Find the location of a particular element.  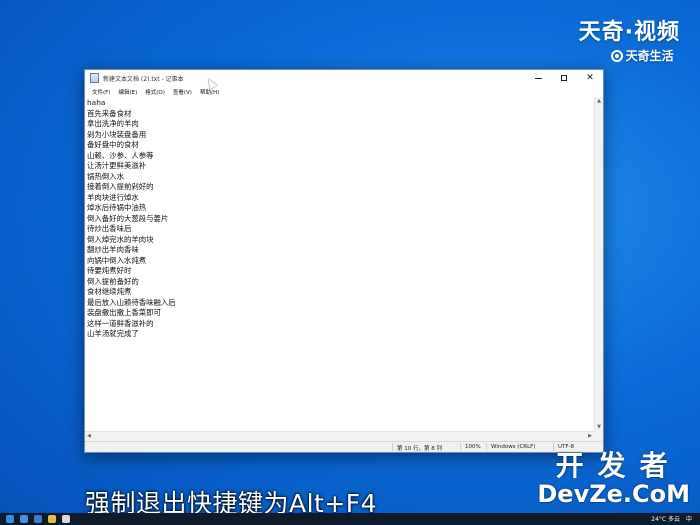

text-line: 向锅中倒入水炖煮 is located at coordinates (117, 260).